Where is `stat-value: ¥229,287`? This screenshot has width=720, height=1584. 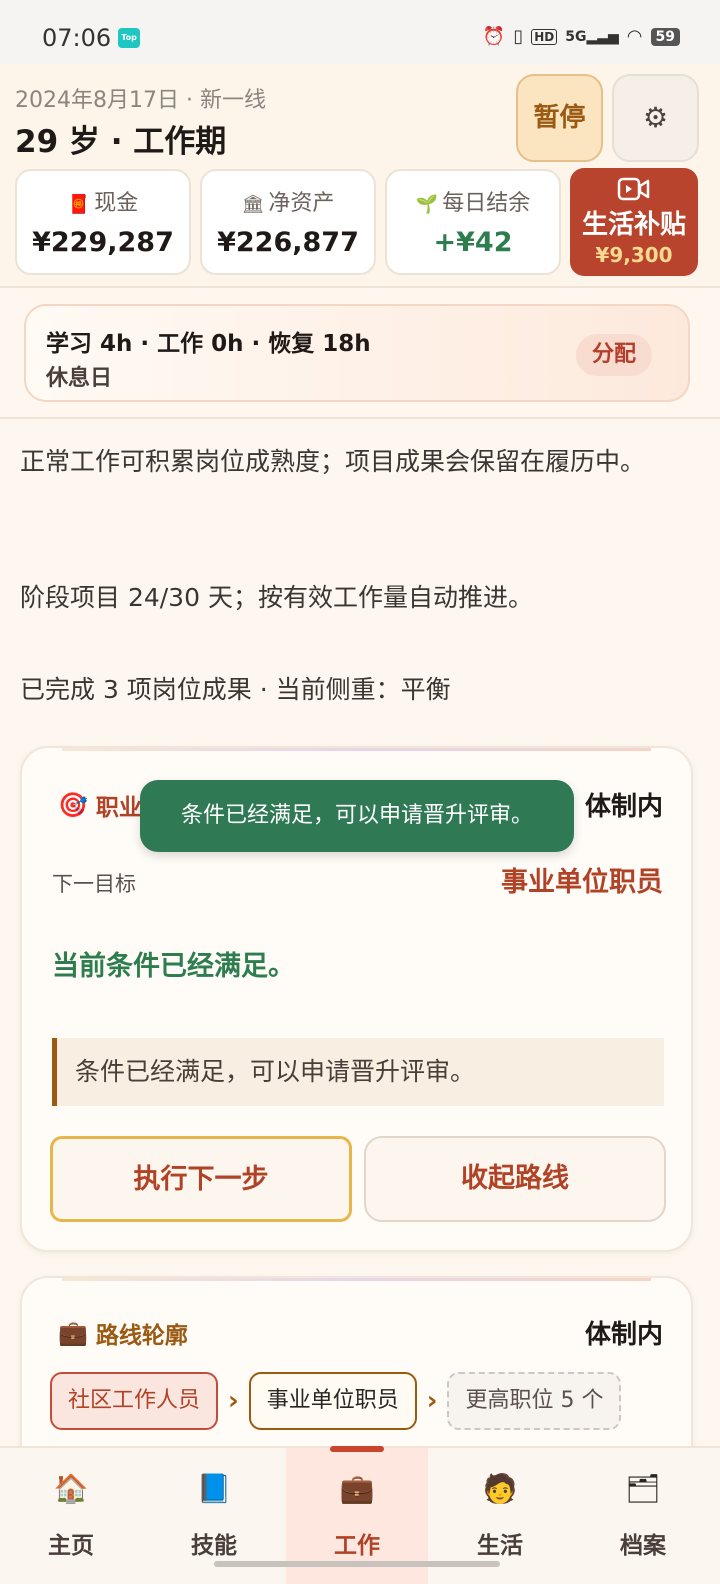 stat-value: ¥229,287 is located at coordinates (103, 242).